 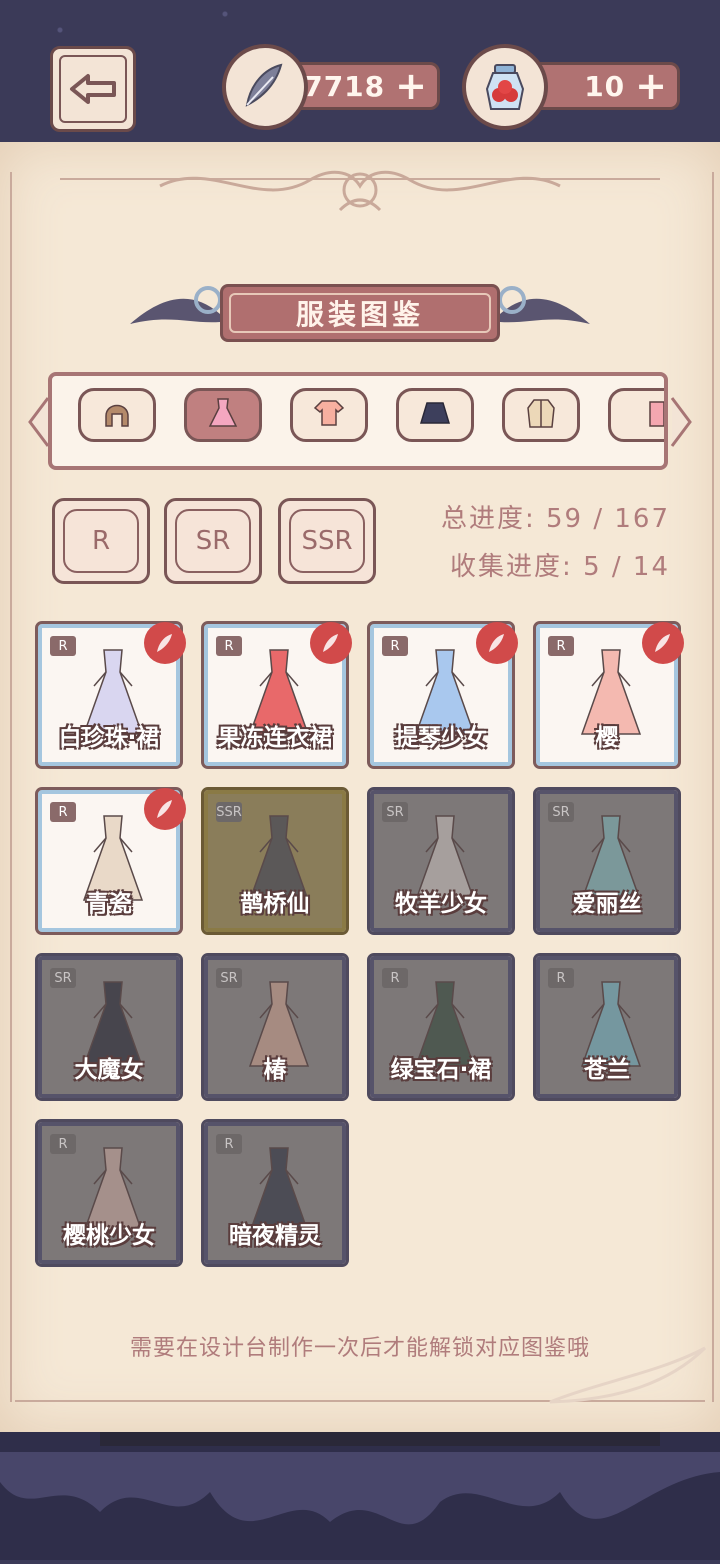 I want to click on coat-icon, so click(x=541, y=415).